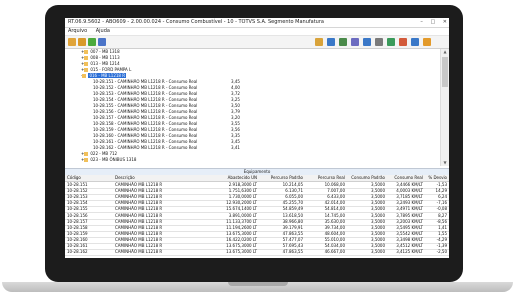 Image resolution: width=515 pixels, height=296 pixels. Describe the element at coordinates (409, 233) in the screenshot. I see `table-cell: 3,5542 KM/LT` at that location.